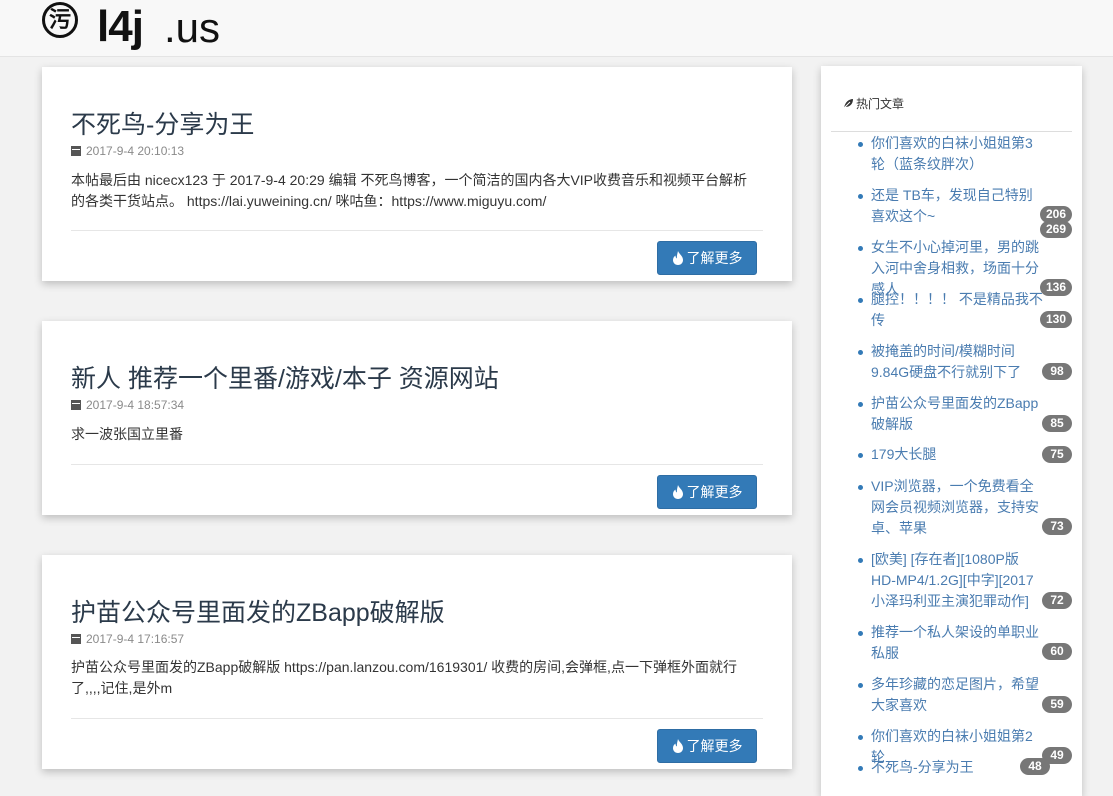 This screenshot has height=796, width=1113. What do you see at coordinates (192, 28) in the screenshot?
I see `site-brand-domain: .us` at bounding box center [192, 28].